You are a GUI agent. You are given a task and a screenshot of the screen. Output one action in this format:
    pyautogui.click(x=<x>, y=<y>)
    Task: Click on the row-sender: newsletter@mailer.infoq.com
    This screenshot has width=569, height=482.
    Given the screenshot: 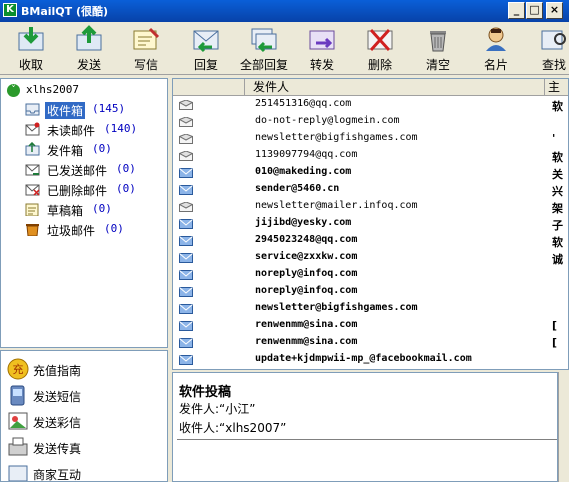 What is the action you would take?
    pyautogui.click(x=336, y=205)
    